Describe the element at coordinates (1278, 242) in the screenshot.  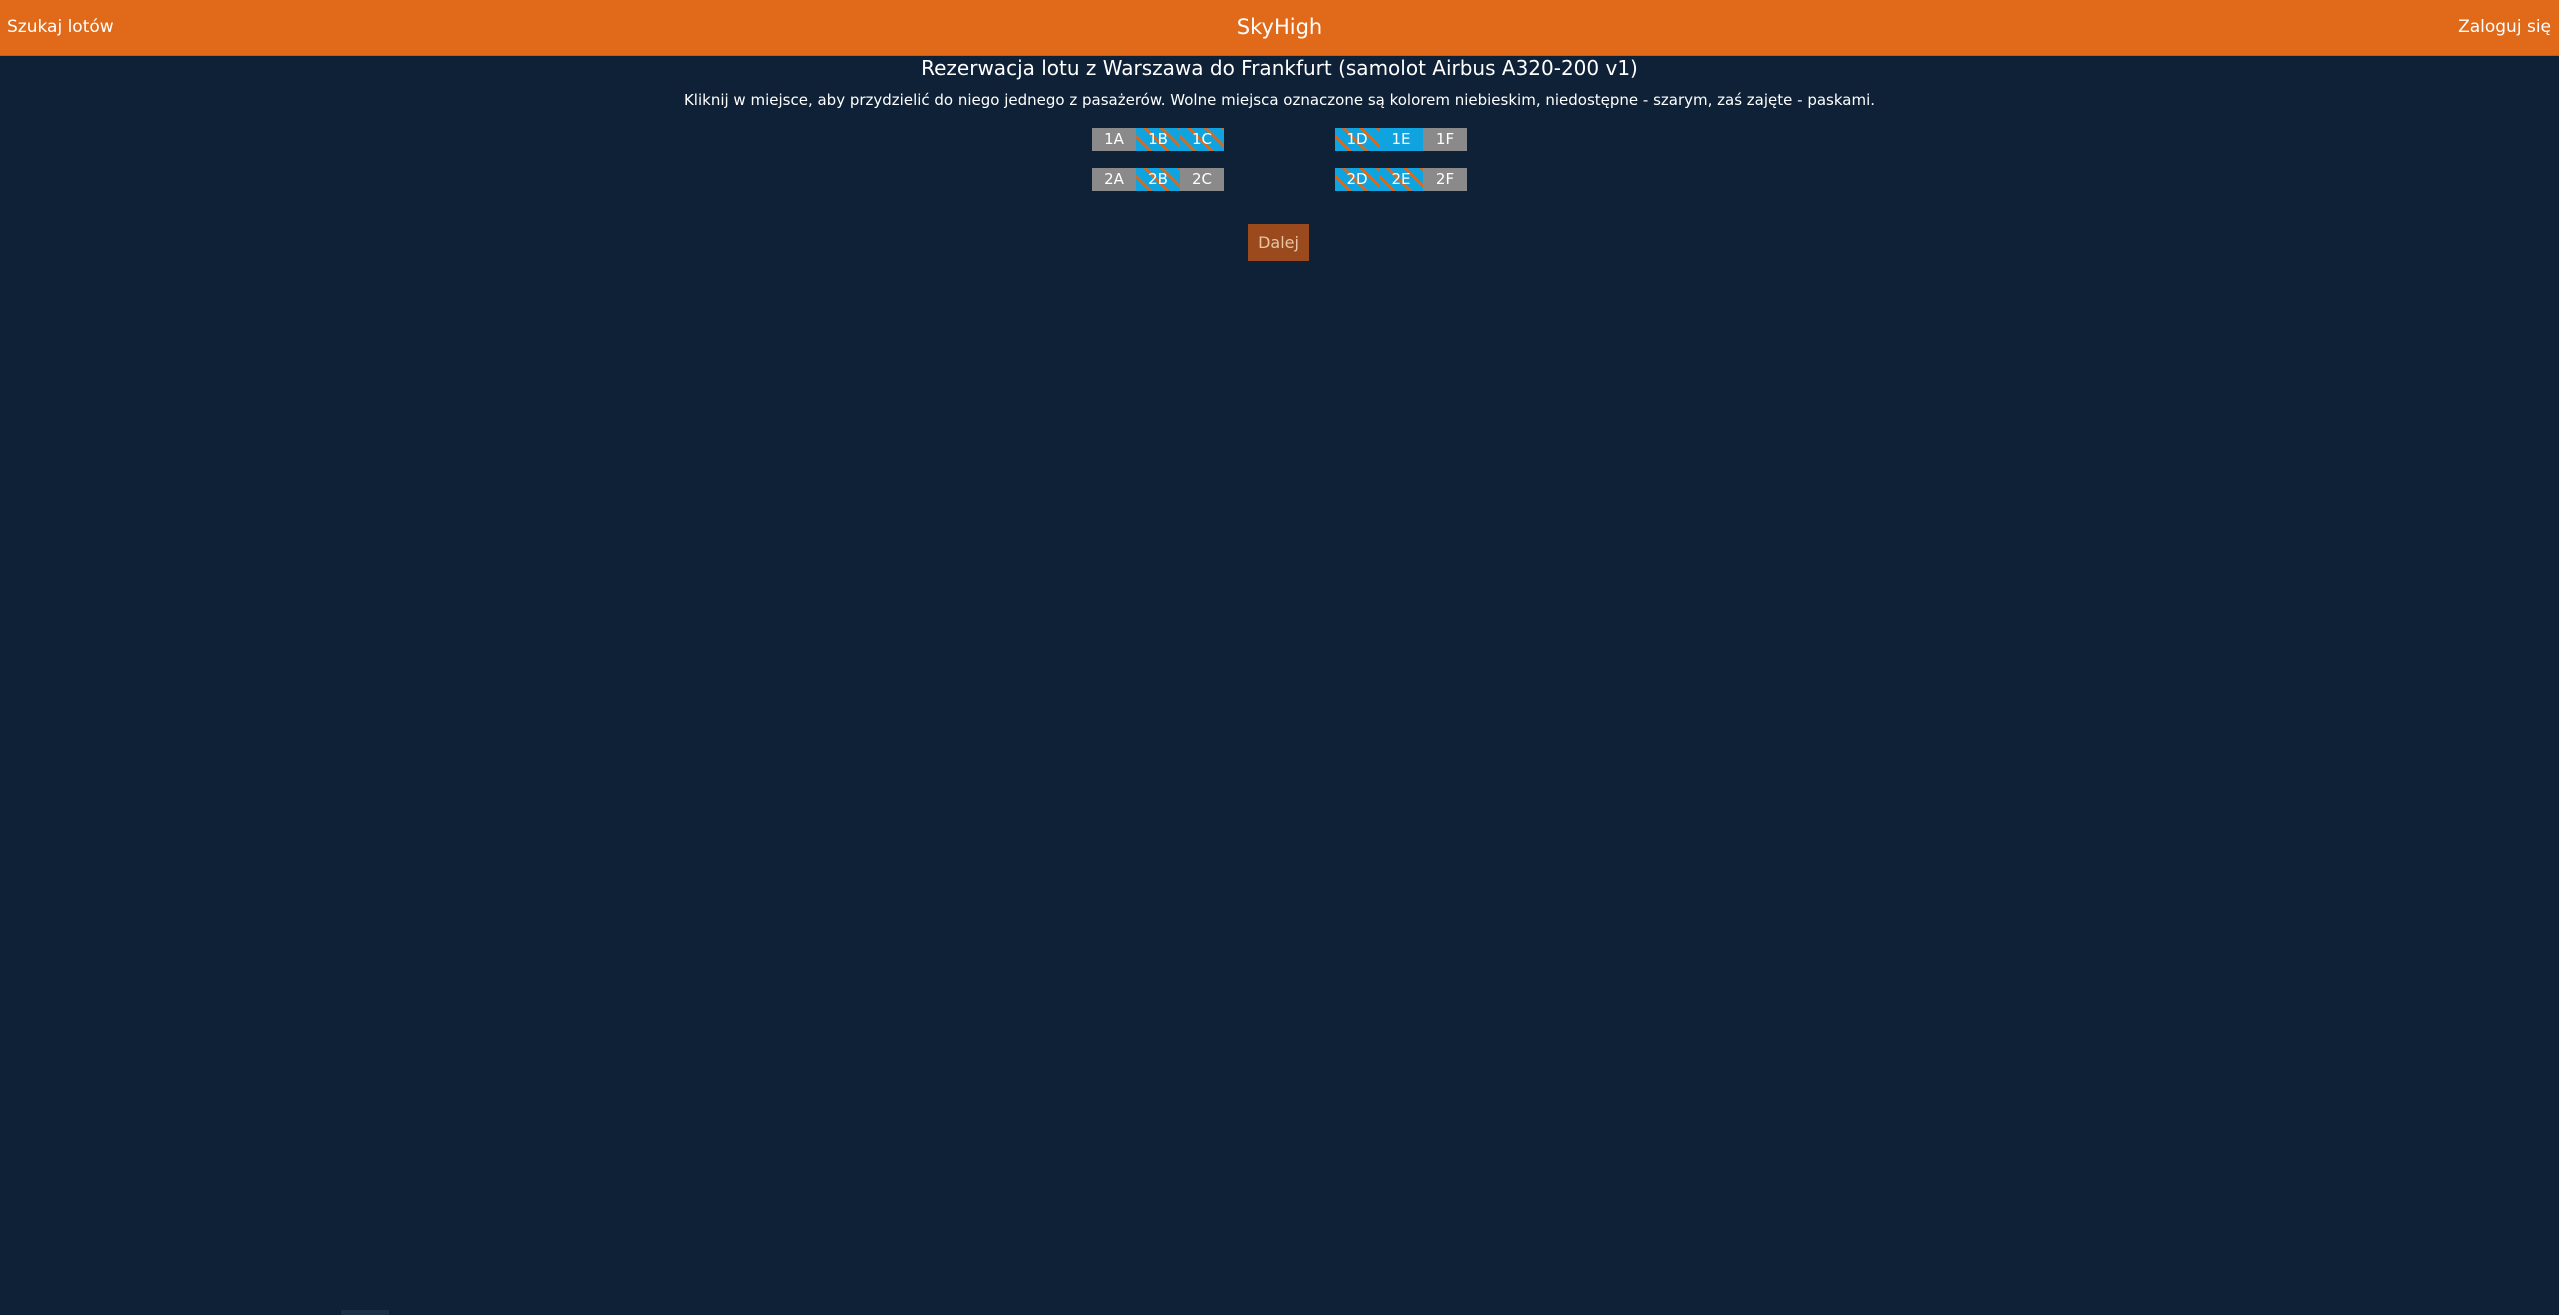
I see `next-button: Dalej` at that location.